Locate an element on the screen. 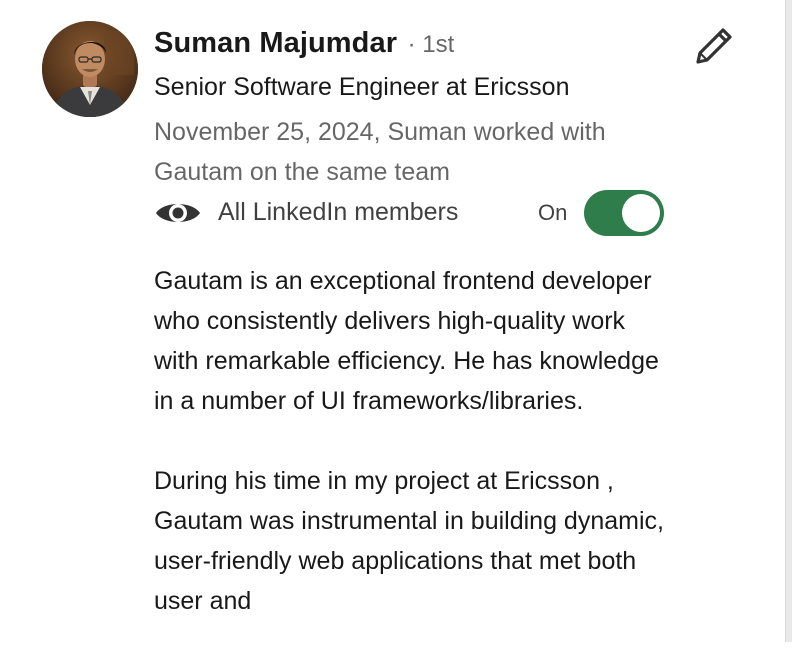 The width and height of the screenshot is (792, 661). avatar is located at coordinates (90, 69).